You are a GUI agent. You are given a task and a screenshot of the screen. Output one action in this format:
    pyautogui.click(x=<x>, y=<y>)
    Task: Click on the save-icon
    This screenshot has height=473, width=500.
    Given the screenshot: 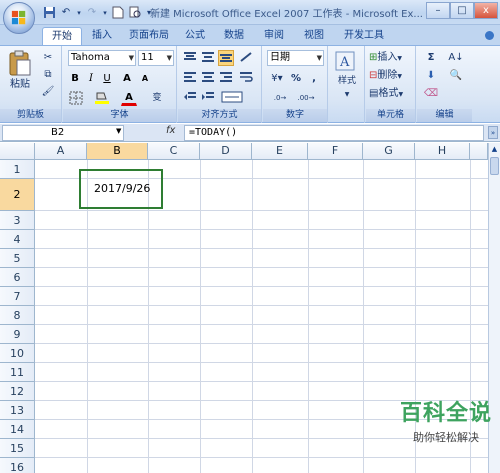 What is the action you would take?
    pyautogui.click(x=49, y=13)
    